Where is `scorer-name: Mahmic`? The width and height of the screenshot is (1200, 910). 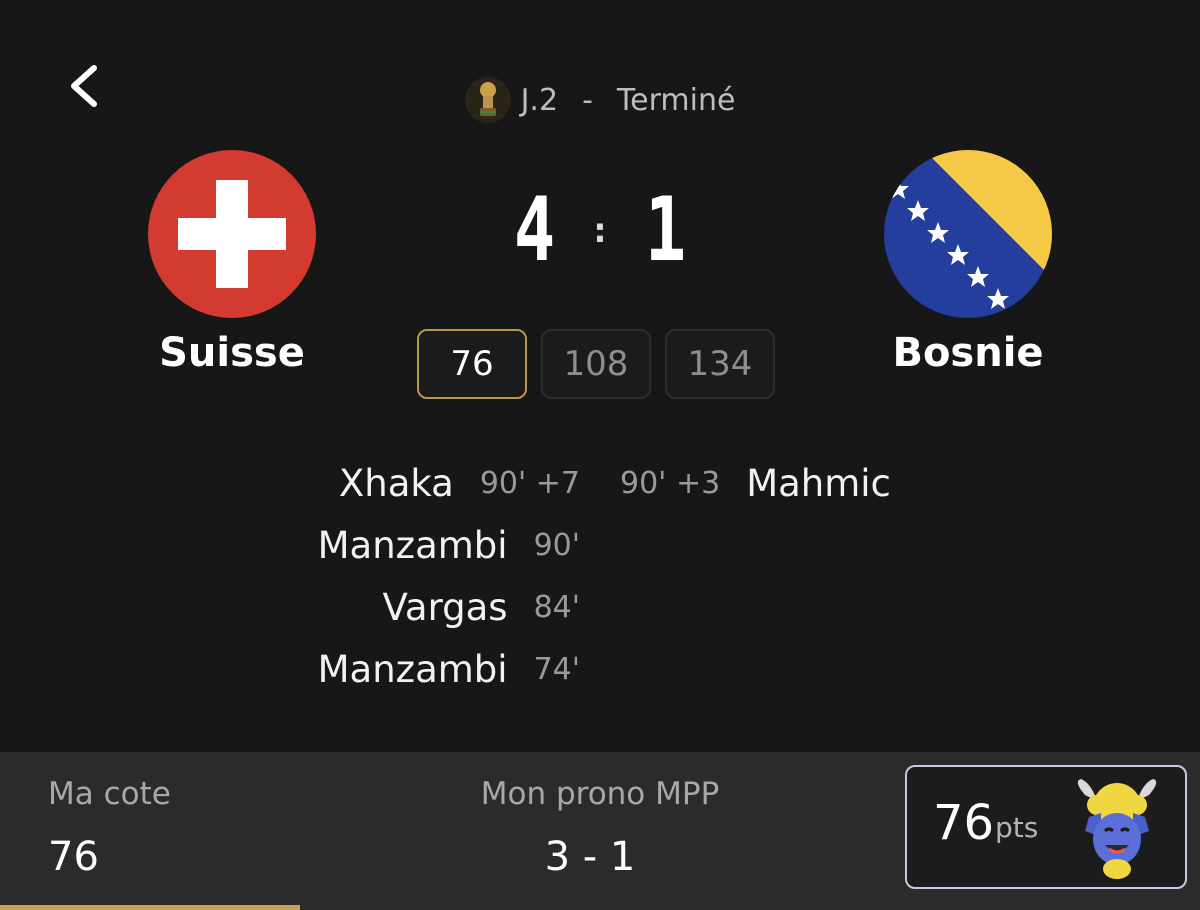 scorer-name: Mahmic is located at coordinates (818, 483).